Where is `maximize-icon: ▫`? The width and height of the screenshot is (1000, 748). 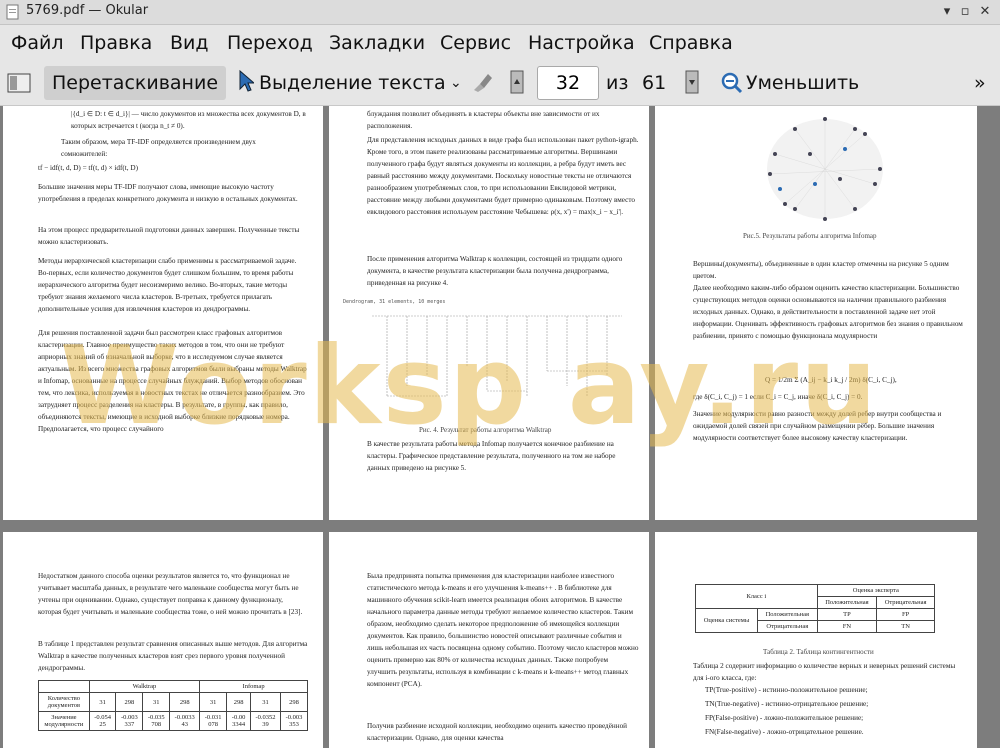 maximize-icon: ▫ is located at coordinates (965, 12).